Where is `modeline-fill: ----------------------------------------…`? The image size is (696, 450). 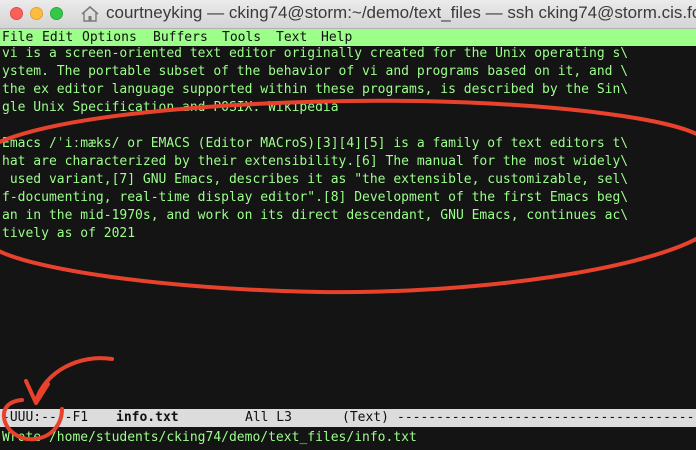
modeline-fill: ----------------------------------------… is located at coordinates (546, 417).